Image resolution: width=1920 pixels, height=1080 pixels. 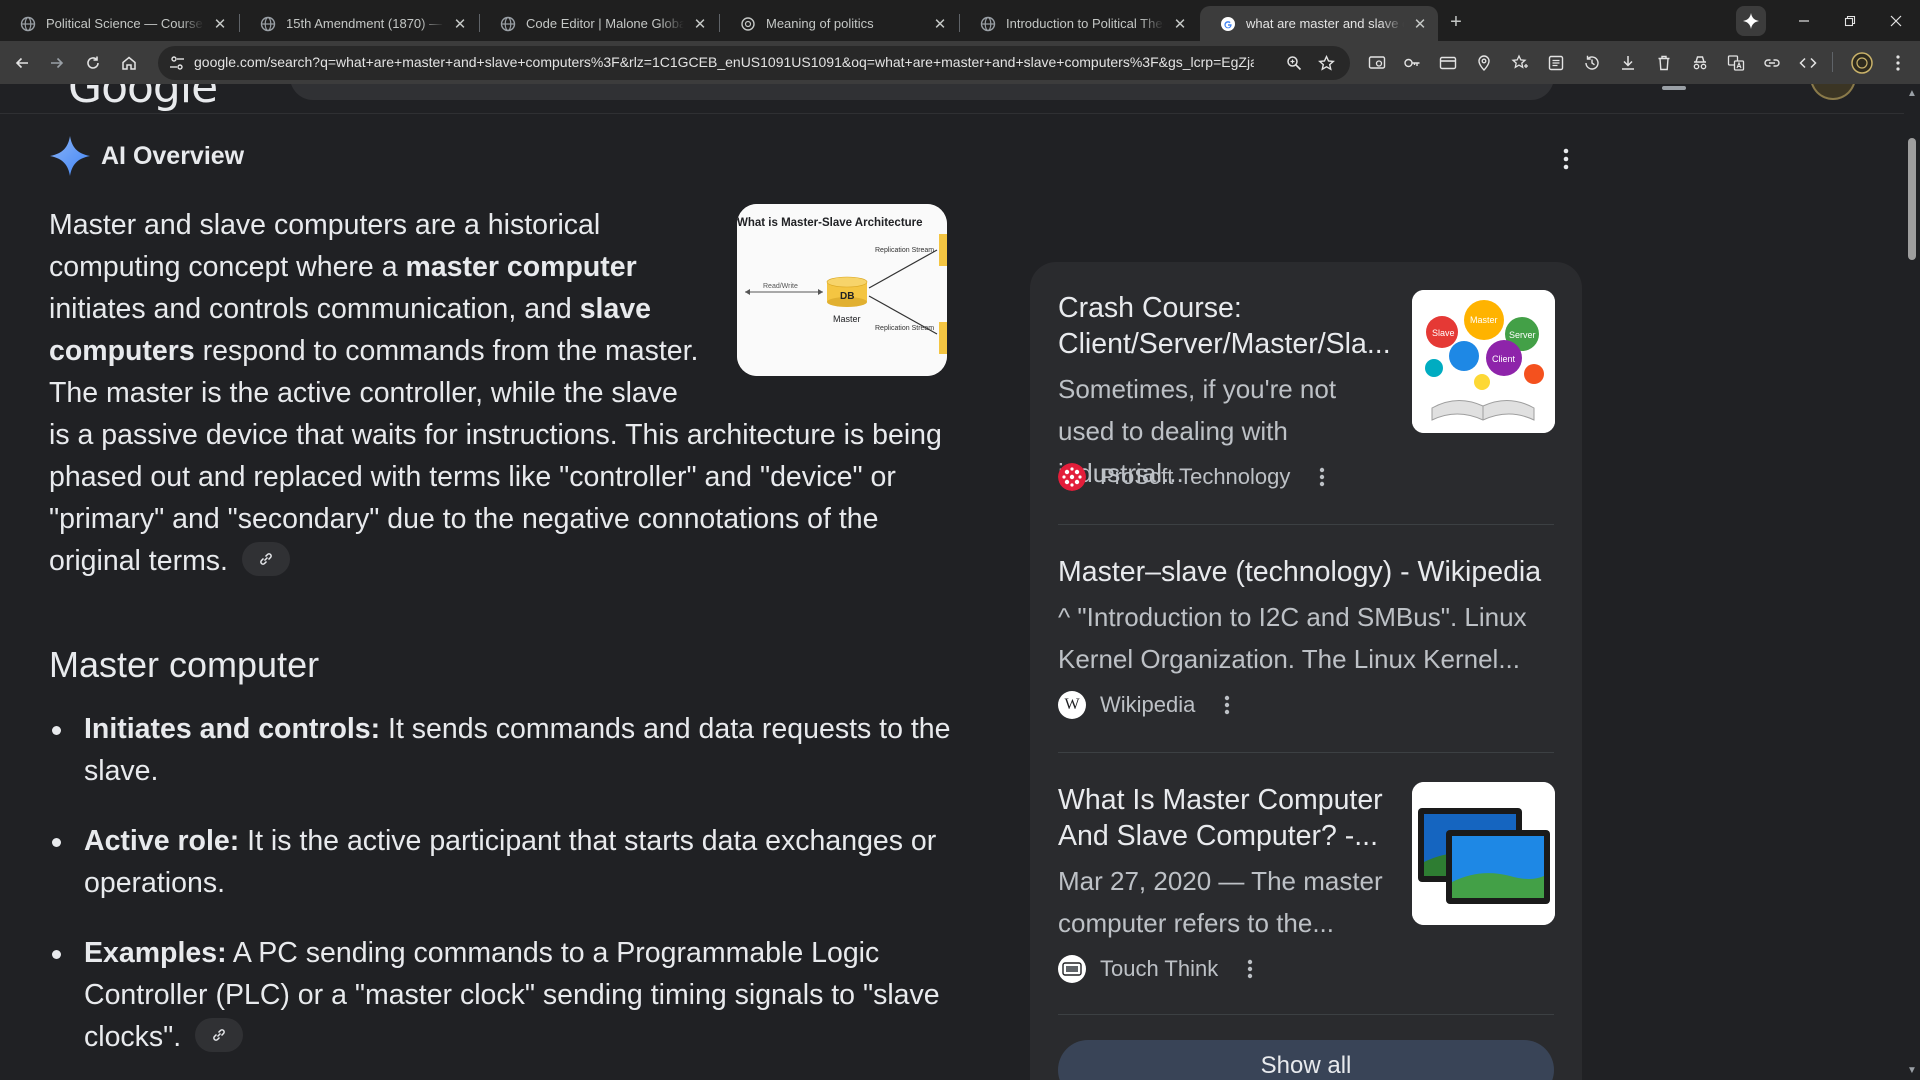 What do you see at coordinates (1833, 92) in the screenshot?
I see `account-avatar` at bounding box center [1833, 92].